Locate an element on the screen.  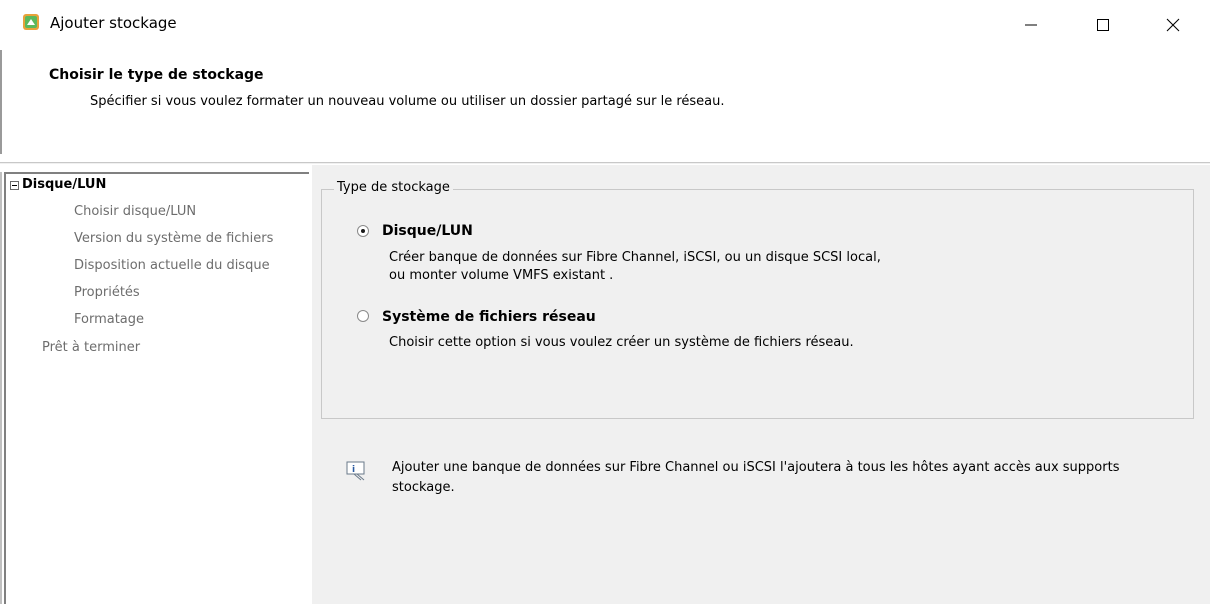
maximize-button is located at coordinates (1103, 25).